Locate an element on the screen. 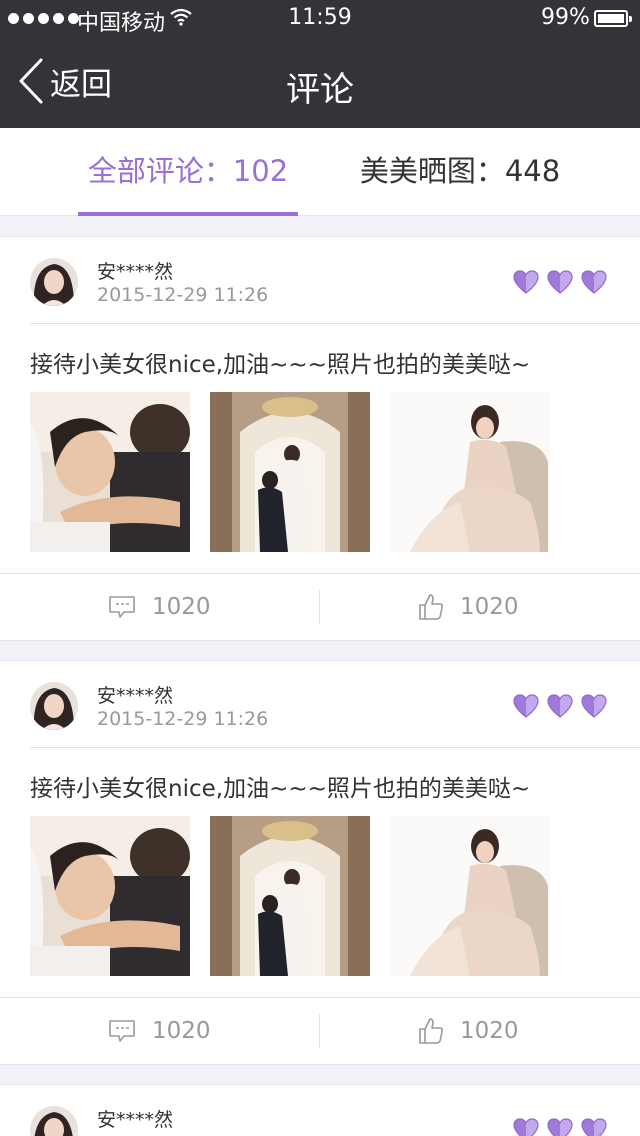 This screenshot has height=1136, width=640. tab-photo-reviews-label: 美美晒图：448 is located at coordinates (460, 171).